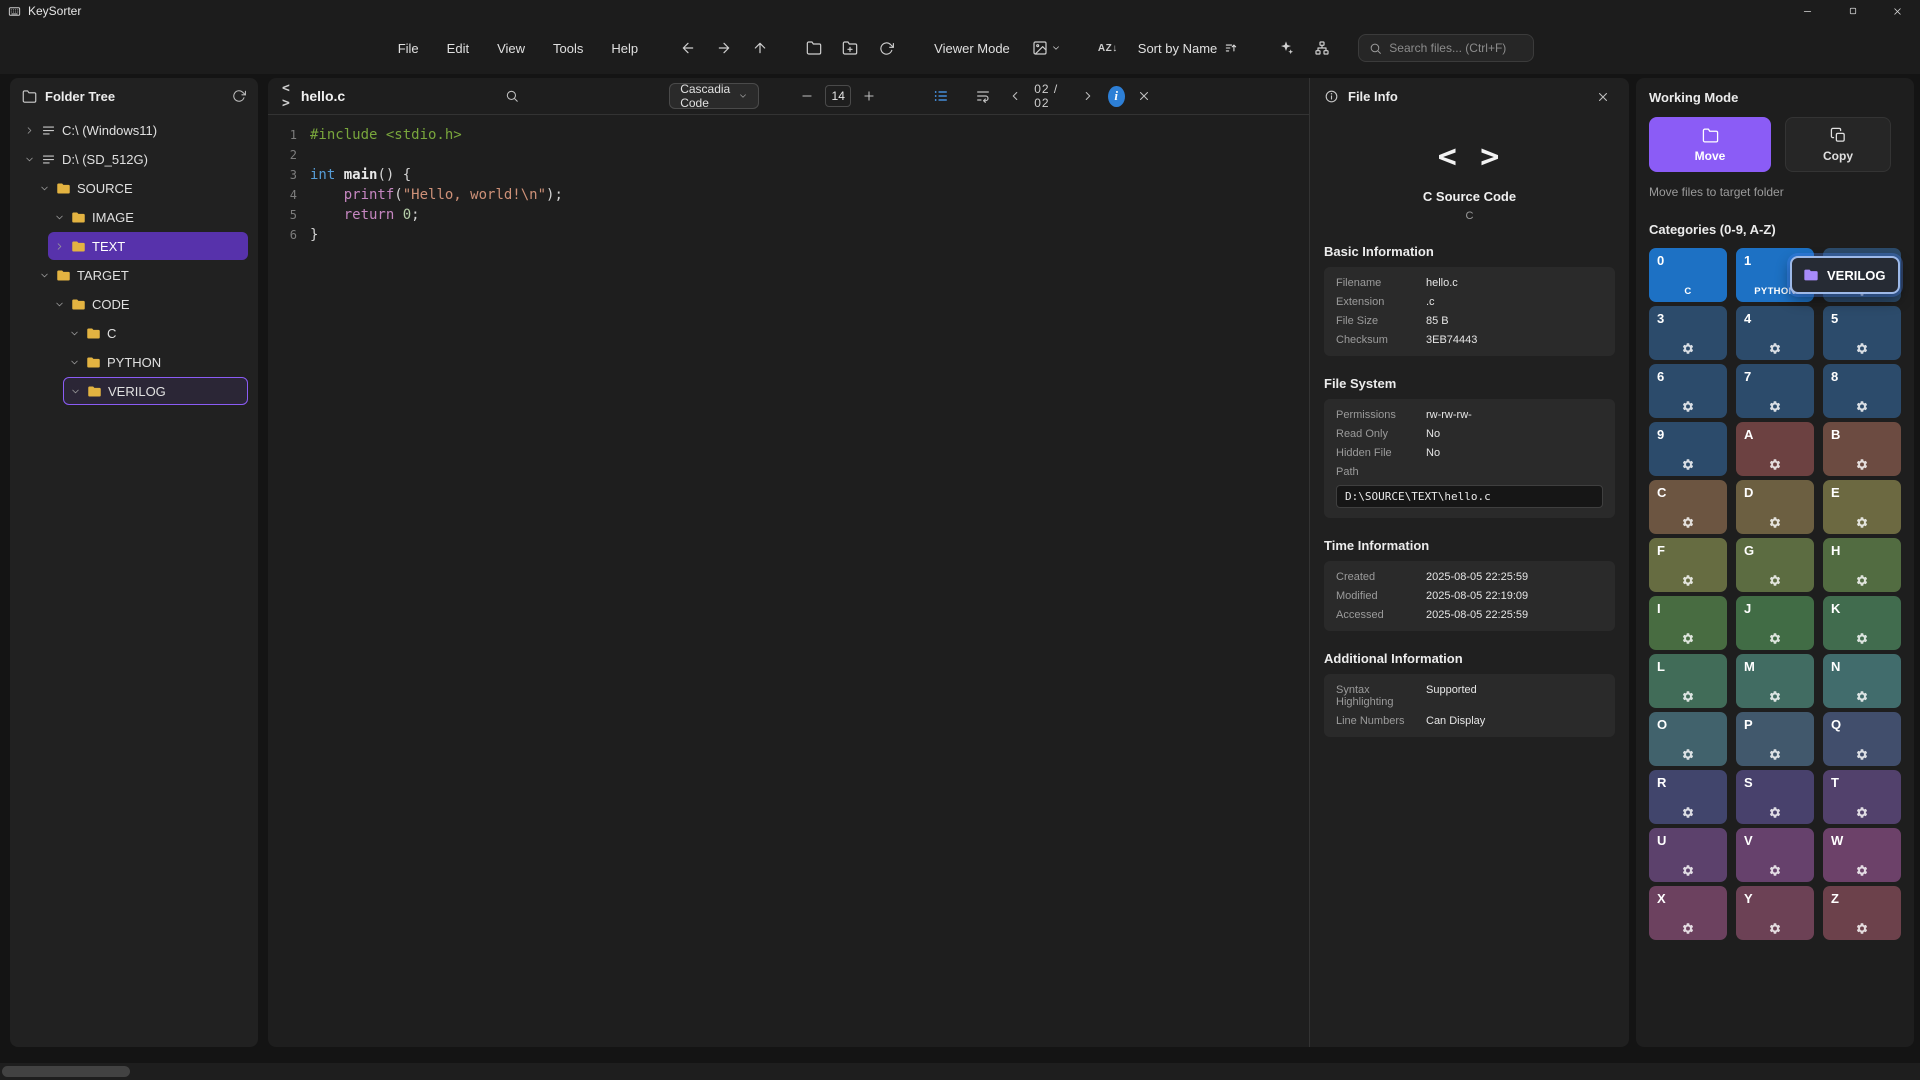 The image size is (1920, 1080). Describe the element at coordinates (1775, 913) in the screenshot. I see `category-tile-y: Y` at that location.